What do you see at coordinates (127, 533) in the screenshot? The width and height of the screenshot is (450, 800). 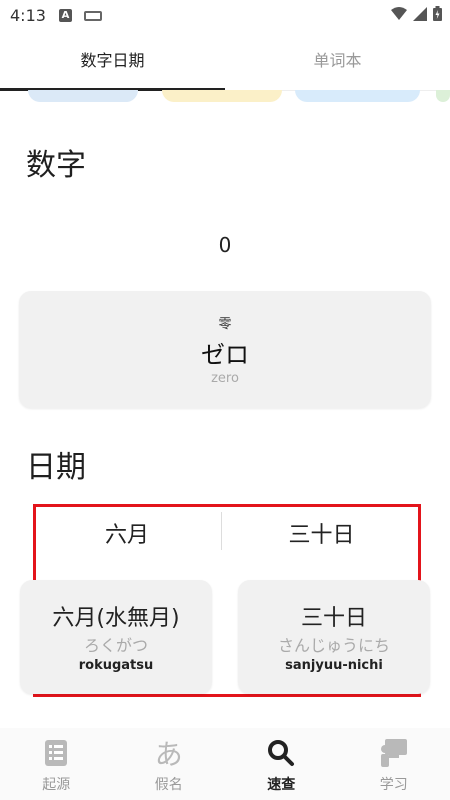 I see `month-picker: 六月` at bounding box center [127, 533].